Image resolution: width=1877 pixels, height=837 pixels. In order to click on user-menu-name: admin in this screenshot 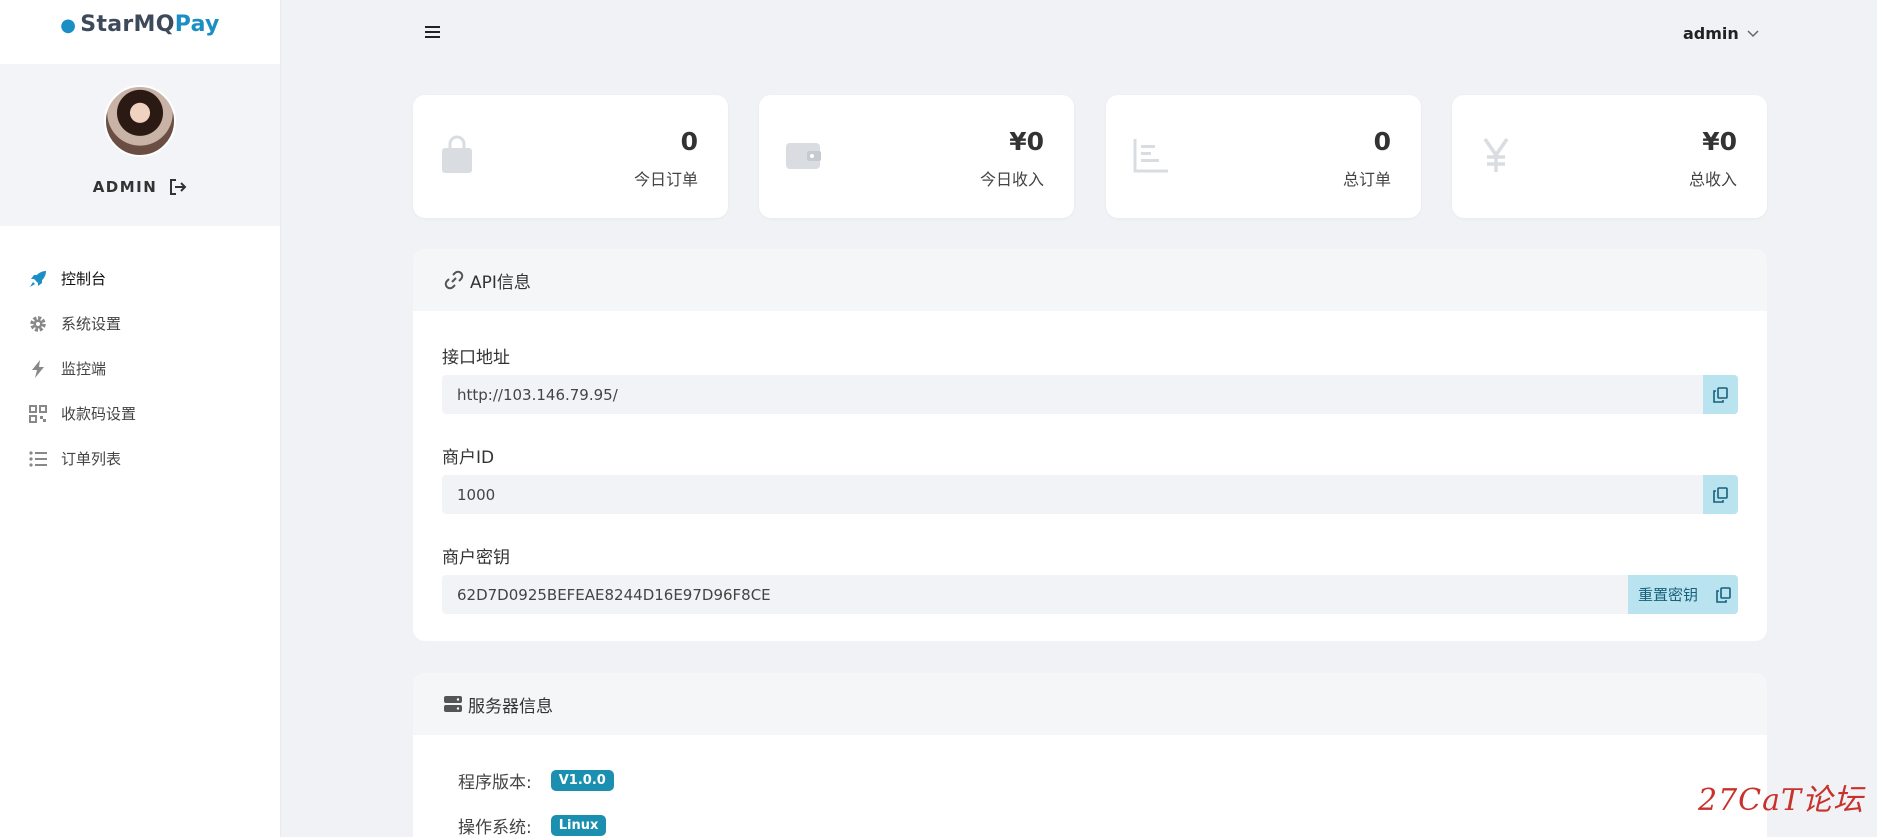, I will do `click(1711, 33)`.